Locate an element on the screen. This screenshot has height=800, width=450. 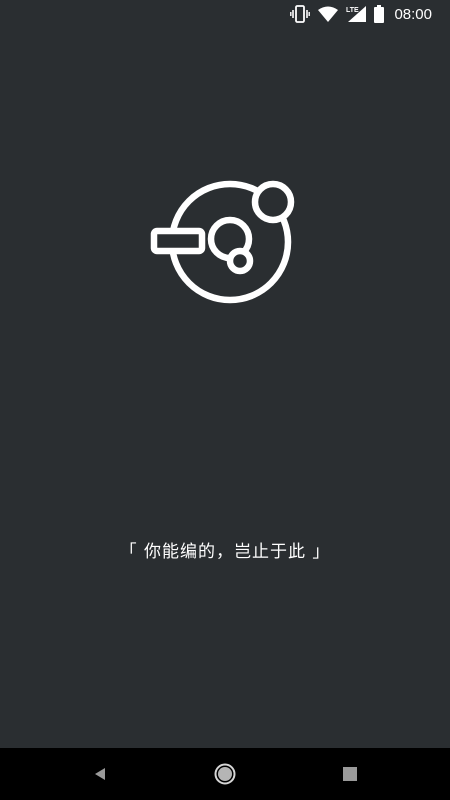
status-clock: 08:00 is located at coordinates (413, 14).